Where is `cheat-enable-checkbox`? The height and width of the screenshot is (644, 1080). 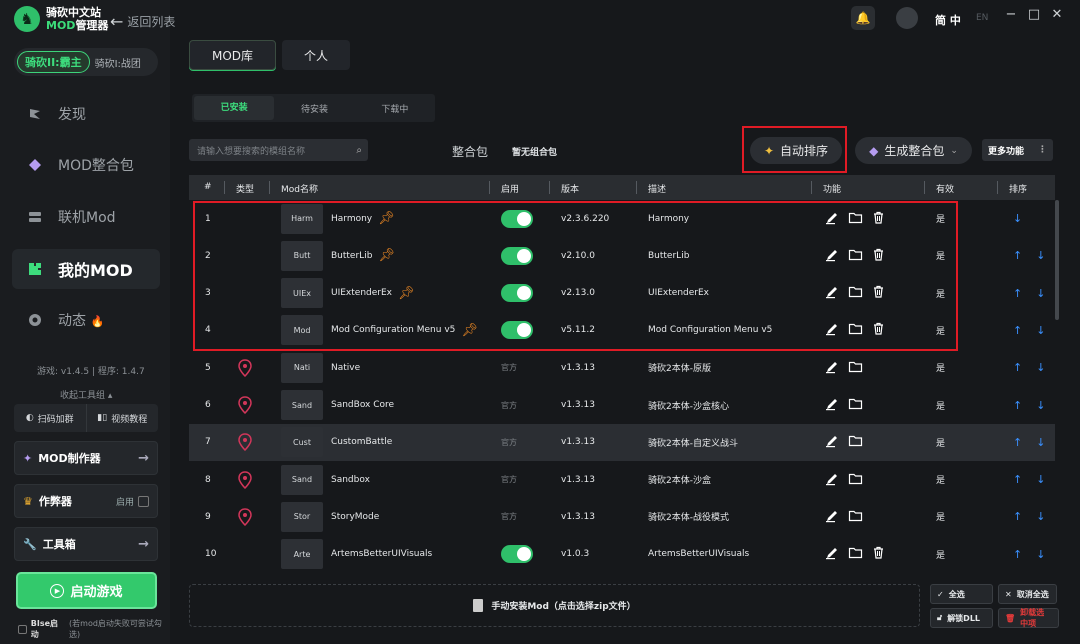
cheat-enable-checkbox is located at coordinates (143, 501).